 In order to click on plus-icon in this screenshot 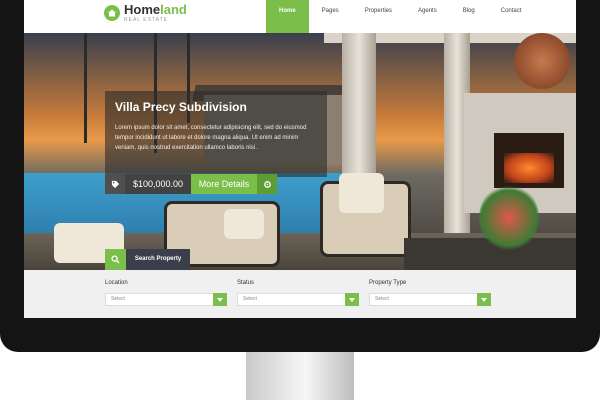, I will do `click(267, 184)`.